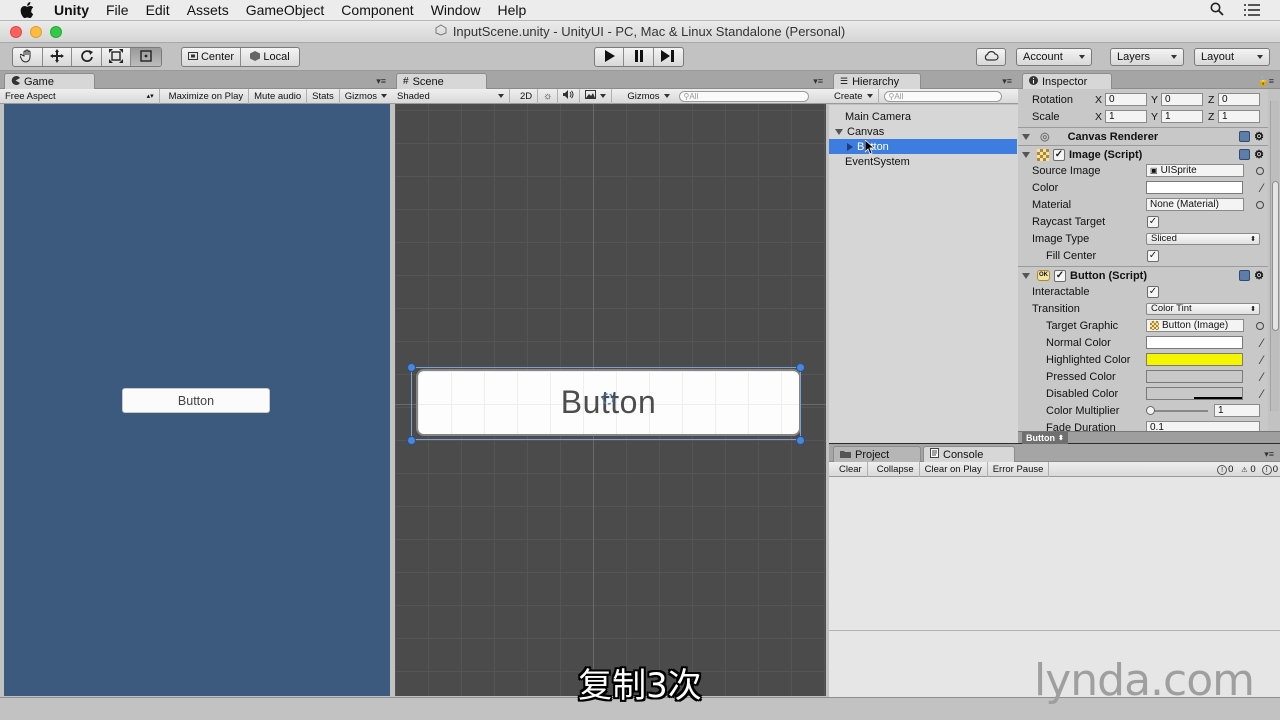 This screenshot has height=720, width=1280. Describe the element at coordinates (451, 96) in the screenshot. I see `shading-dropdown: Shaded` at that location.